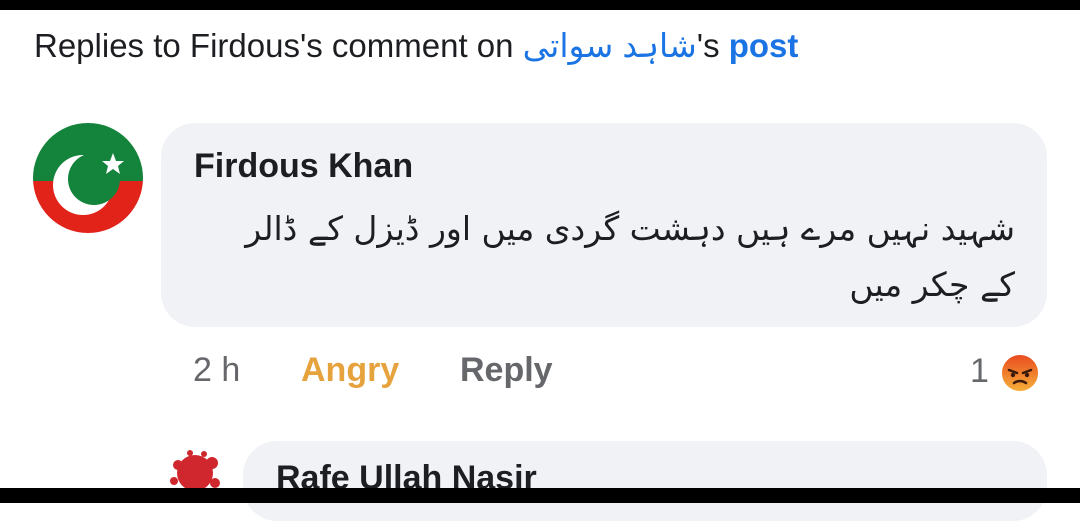  Describe the element at coordinates (506, 370) in the screenshot. I see `reply-button: Reply` at that location.